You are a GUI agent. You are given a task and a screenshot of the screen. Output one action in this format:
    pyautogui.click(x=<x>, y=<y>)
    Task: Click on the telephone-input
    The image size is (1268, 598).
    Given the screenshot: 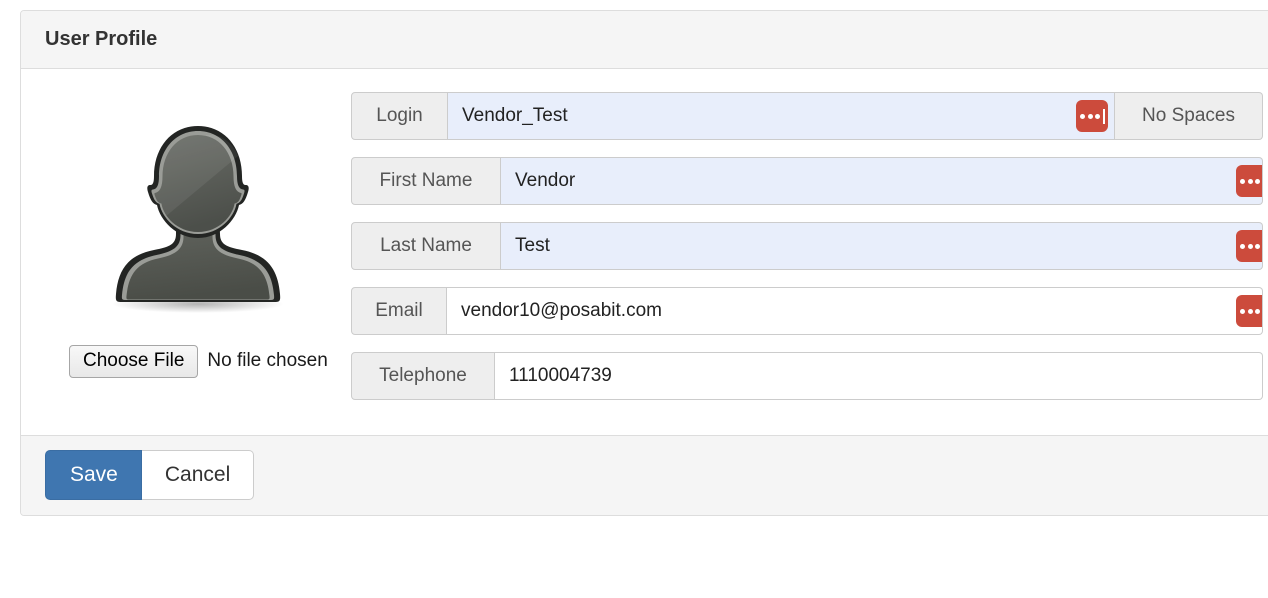 What is the action you would take?
    pyautogui.click(x=878, y=376)
    